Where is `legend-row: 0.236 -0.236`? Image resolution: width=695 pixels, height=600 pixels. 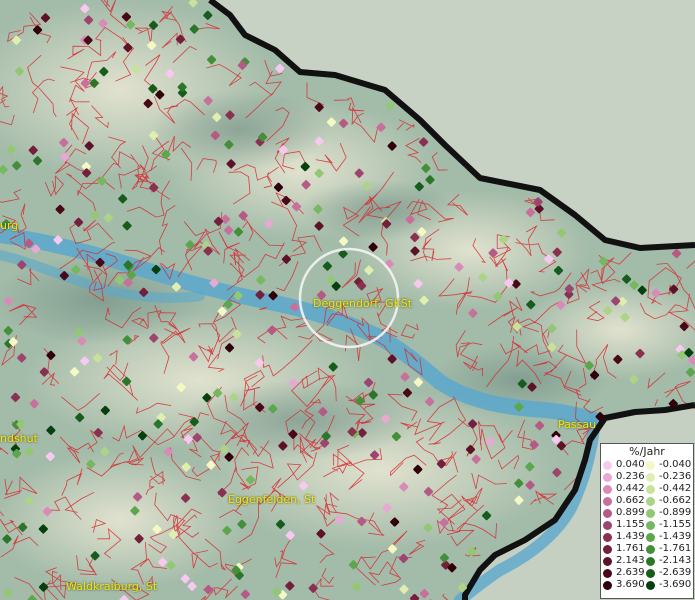
legend-row: 0.236 -0.236 is located at coordinates (647, 477).